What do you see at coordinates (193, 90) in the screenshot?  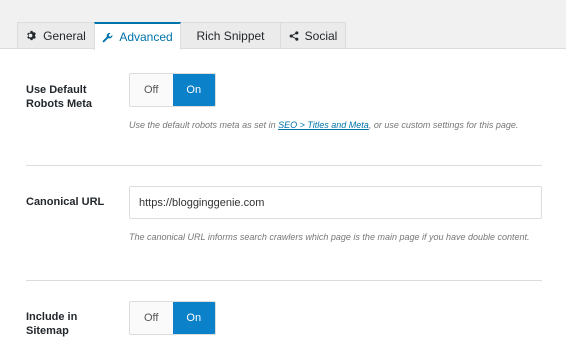 I see `robots-meta-on-option: On` at bounding box center [193, 90].